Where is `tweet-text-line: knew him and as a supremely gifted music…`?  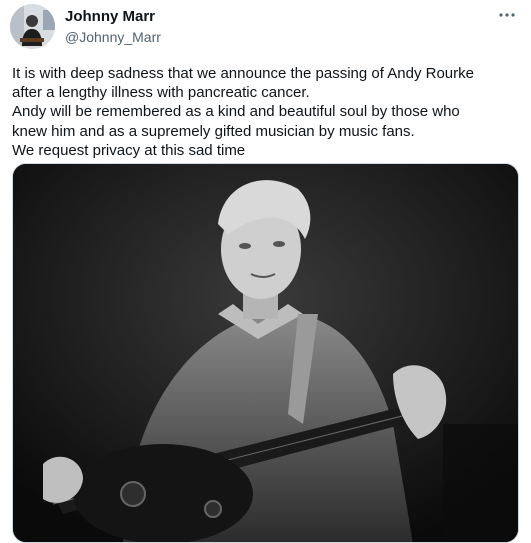 tweet-text-line: knew him and as a supremely gifted music… is located at coordinates (213, 131).